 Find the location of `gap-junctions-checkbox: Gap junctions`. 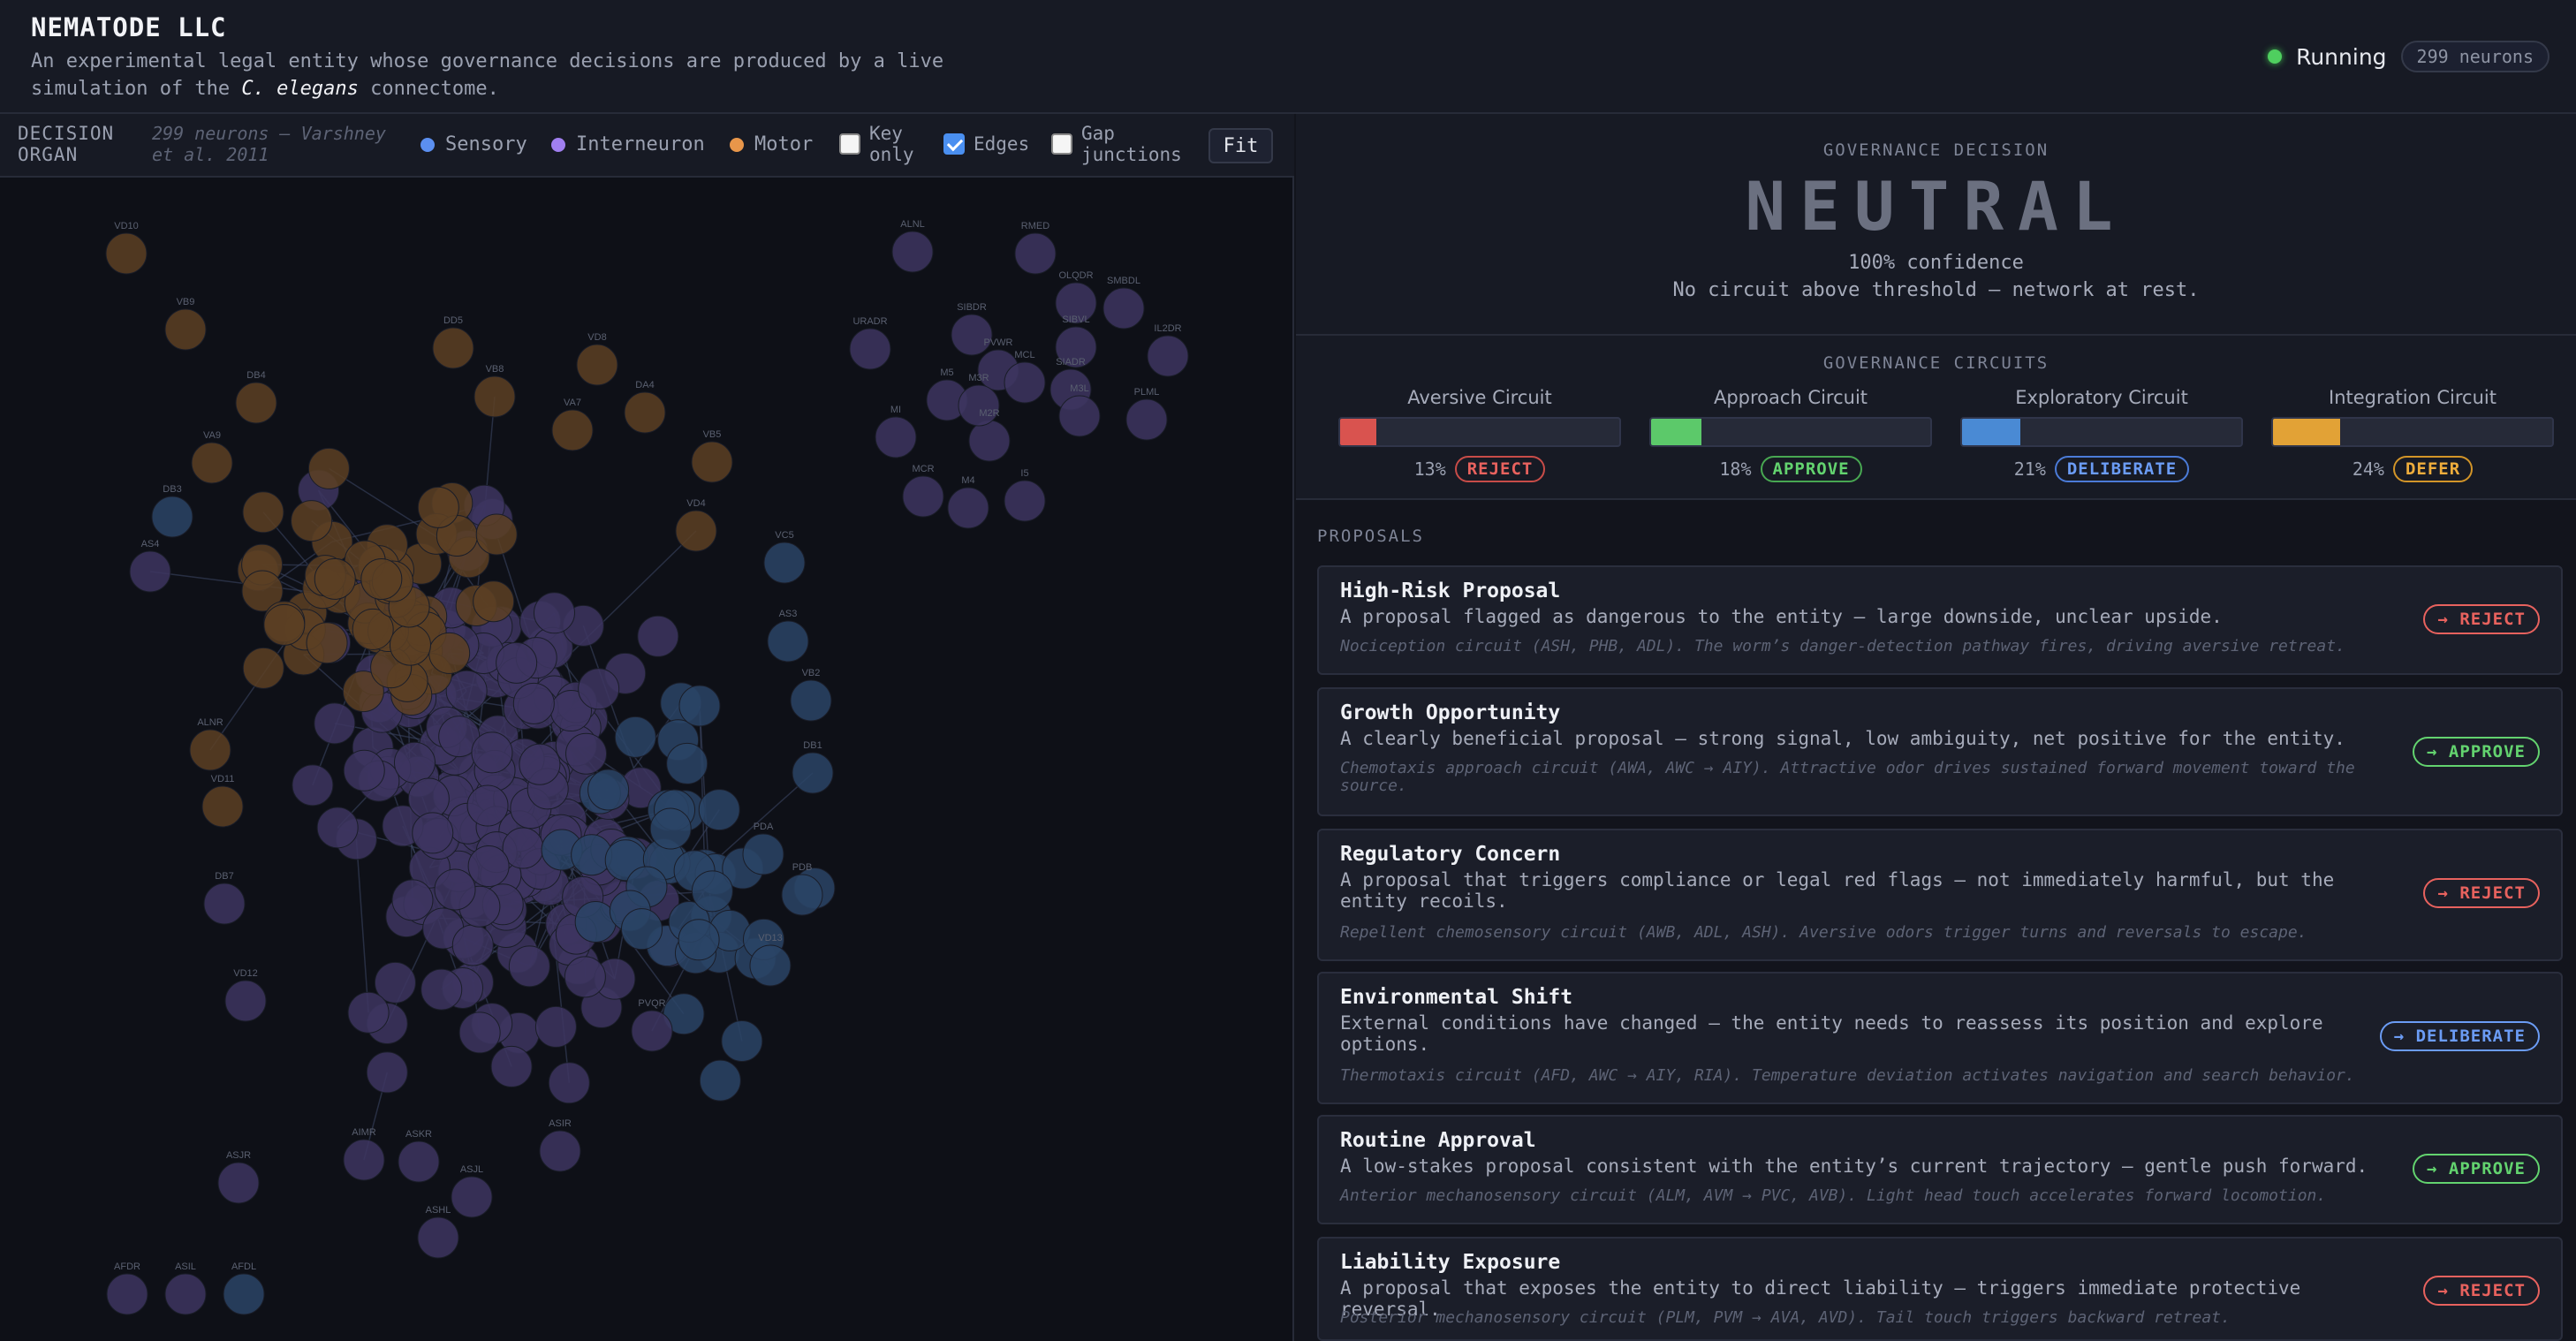

gap-junctions-checkbox: Gap junctions is located at coordinates (1122, 144).